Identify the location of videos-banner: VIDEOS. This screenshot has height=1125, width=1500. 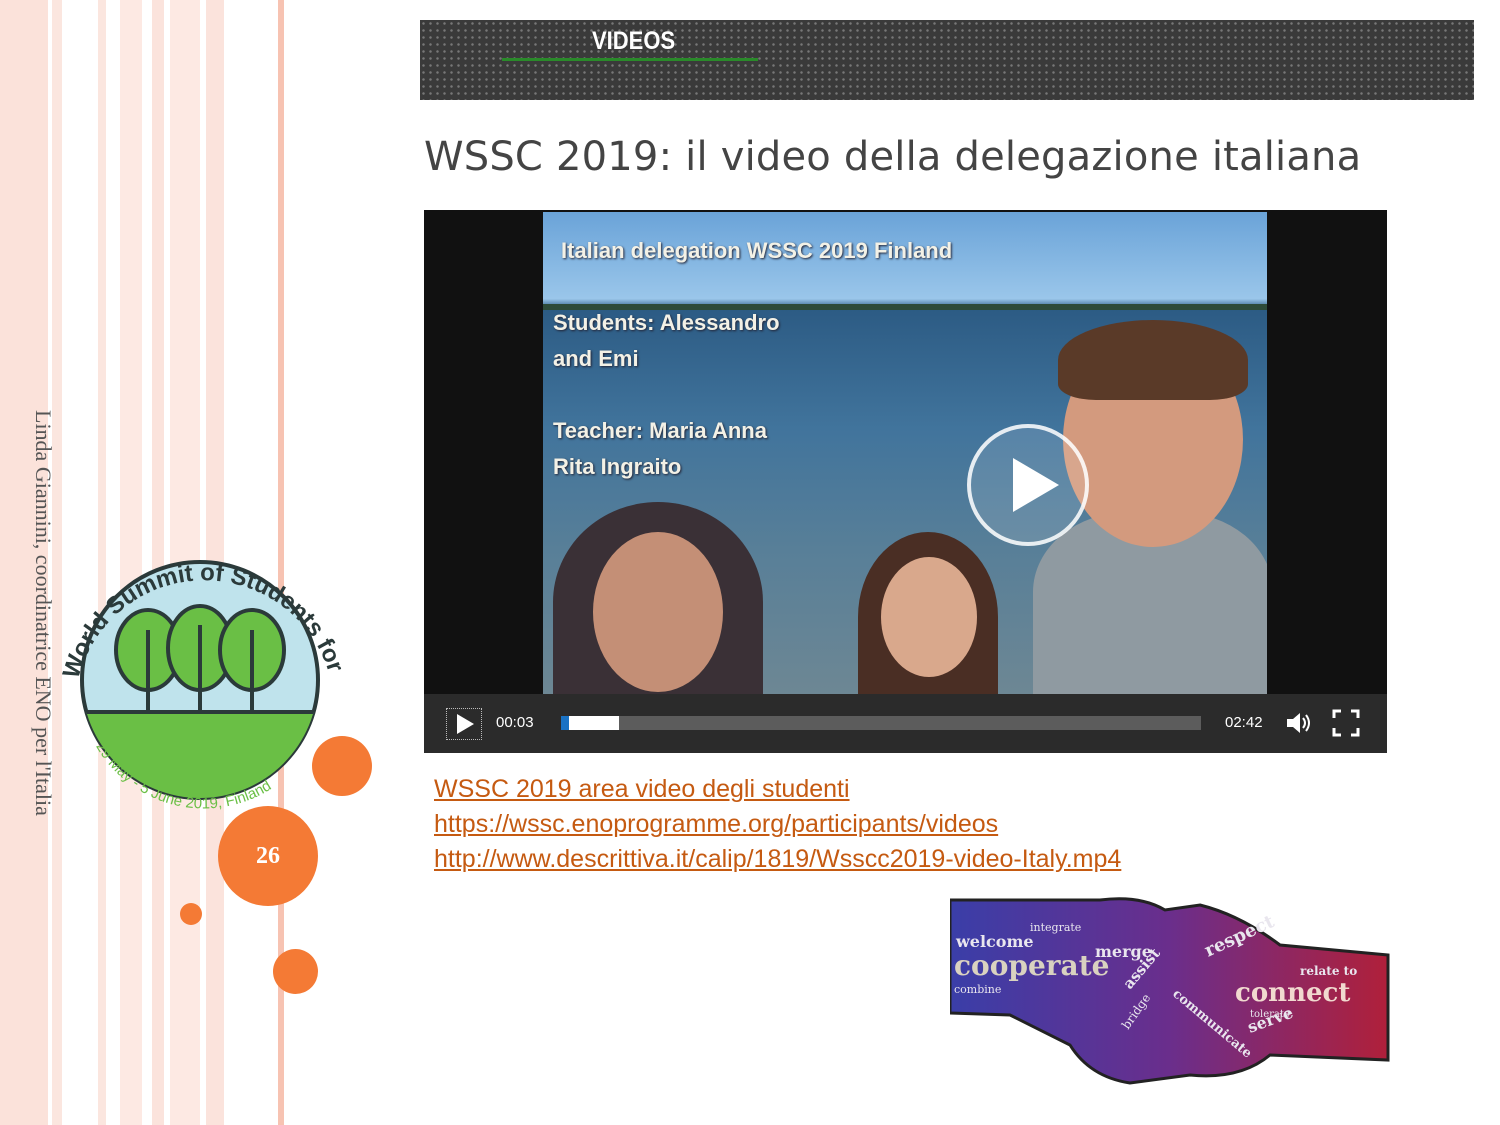
(947, 60).